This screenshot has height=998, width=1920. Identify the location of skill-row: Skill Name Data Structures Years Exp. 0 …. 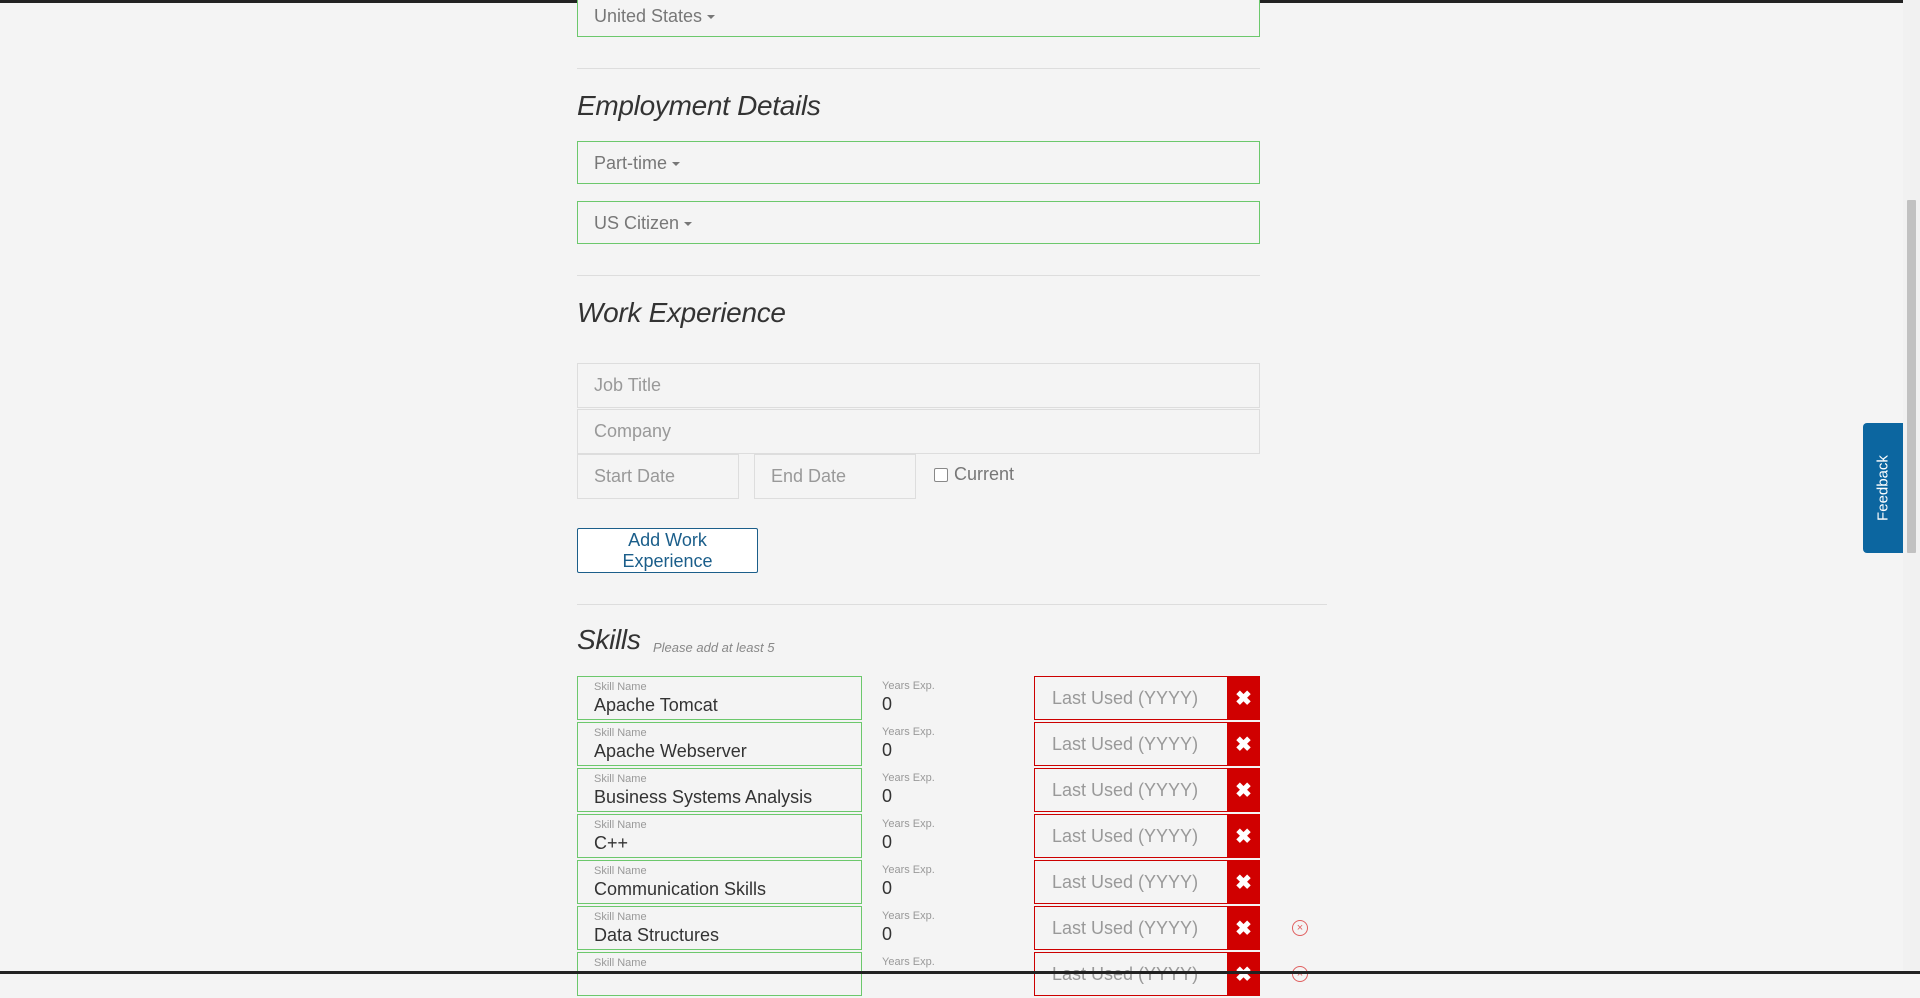
(942, 928).